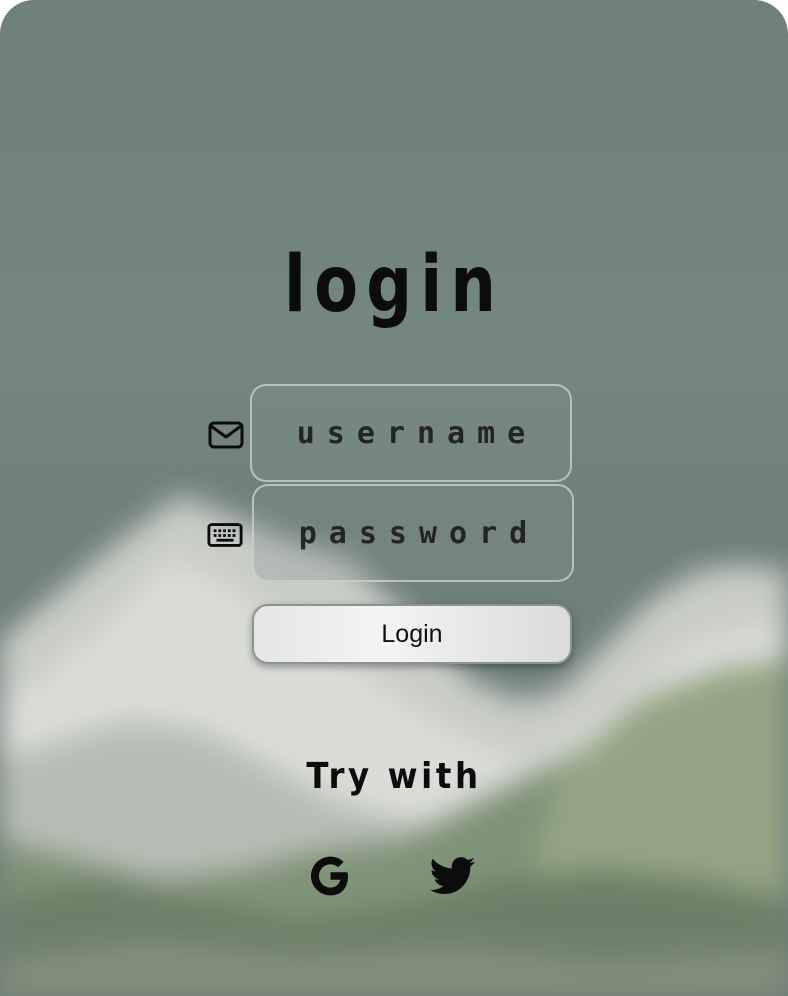 This screenshot has height=996, width=788. Describe the element at coordinates (412, 634) in the screenshot. I see `login-button: Login` at that location.